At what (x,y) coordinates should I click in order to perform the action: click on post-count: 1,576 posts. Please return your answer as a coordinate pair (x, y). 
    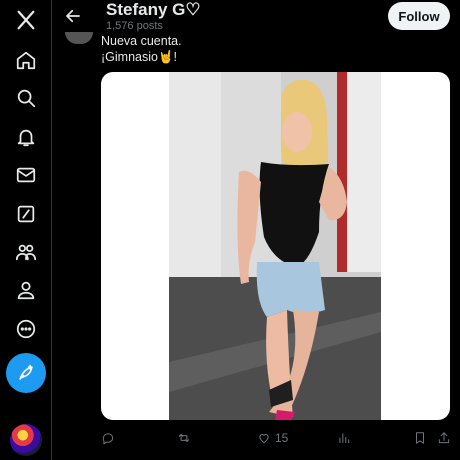
    Looking at the image, I should click on (134, 26).